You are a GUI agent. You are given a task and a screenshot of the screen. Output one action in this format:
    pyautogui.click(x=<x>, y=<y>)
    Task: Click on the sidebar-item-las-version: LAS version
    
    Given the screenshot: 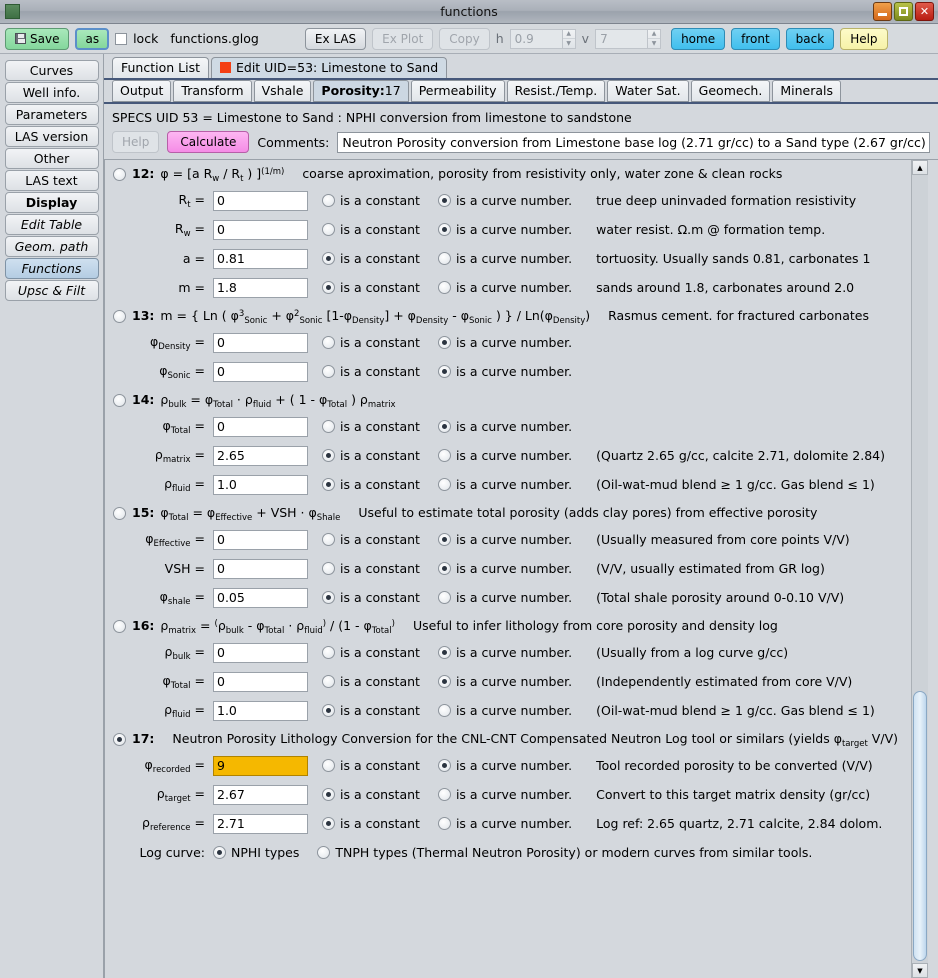 What is the action you would take?
    pyautogui.click(x=51, y=136)
    